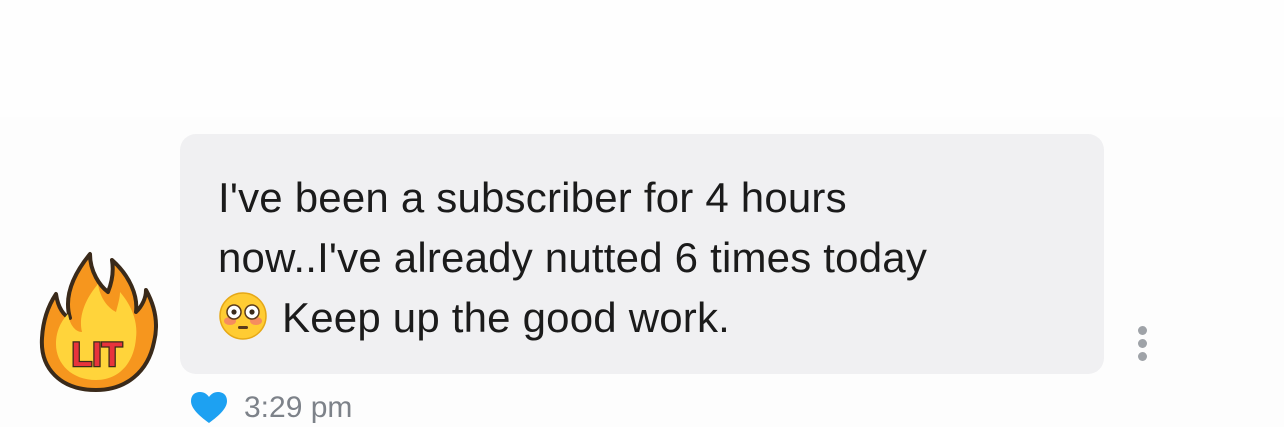  I want to click on message-line-3: Keep up the good work., so click(646, 318).